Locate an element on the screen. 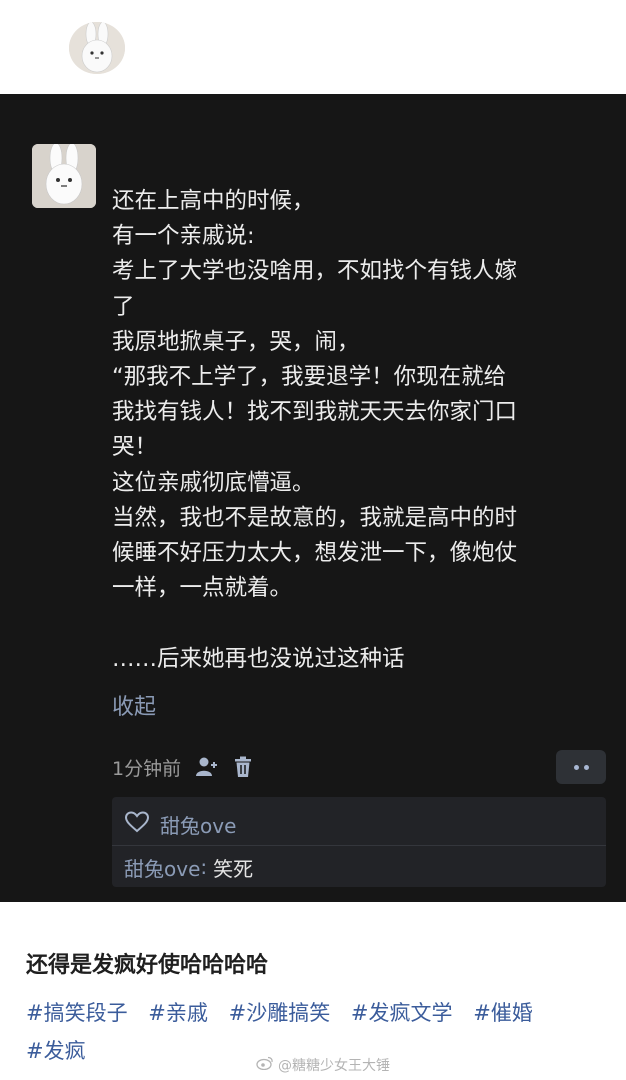 The image size is (626, 1080). top-bar is located at coordinates (313, 47).